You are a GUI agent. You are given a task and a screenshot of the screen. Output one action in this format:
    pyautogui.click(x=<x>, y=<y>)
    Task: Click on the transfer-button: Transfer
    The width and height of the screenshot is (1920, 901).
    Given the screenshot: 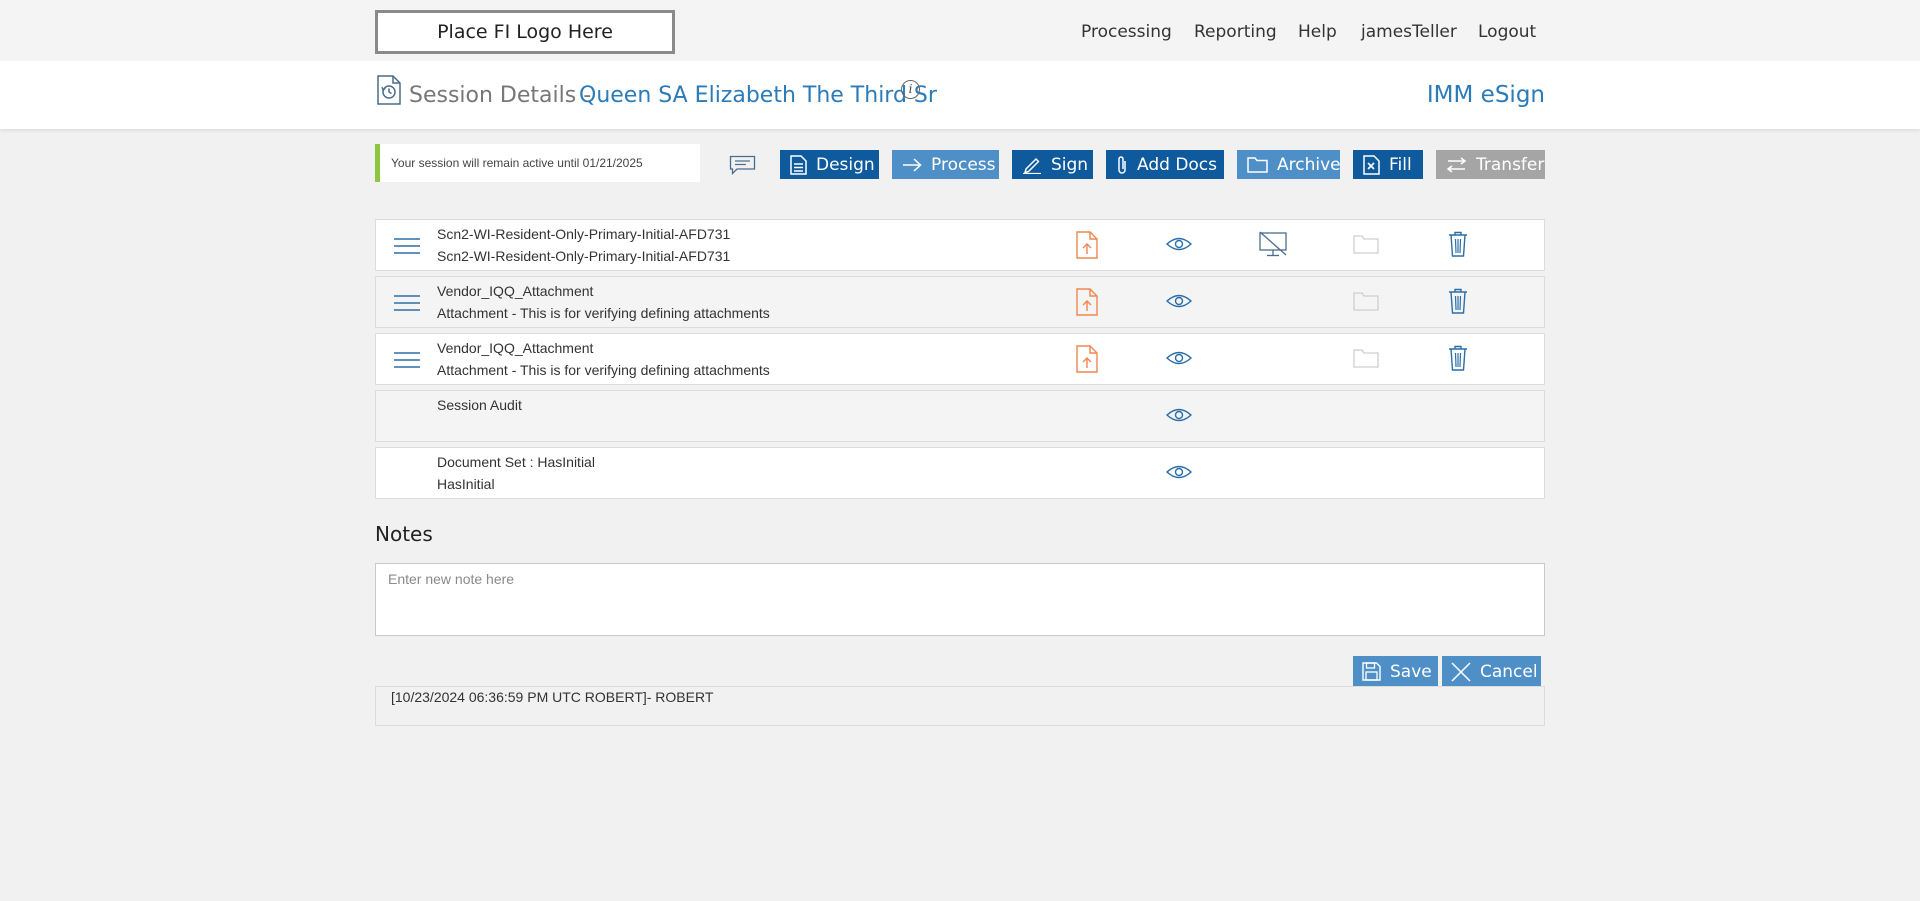 What is the action you would take?
    pyautogui.click(x=1490, y=164)
    